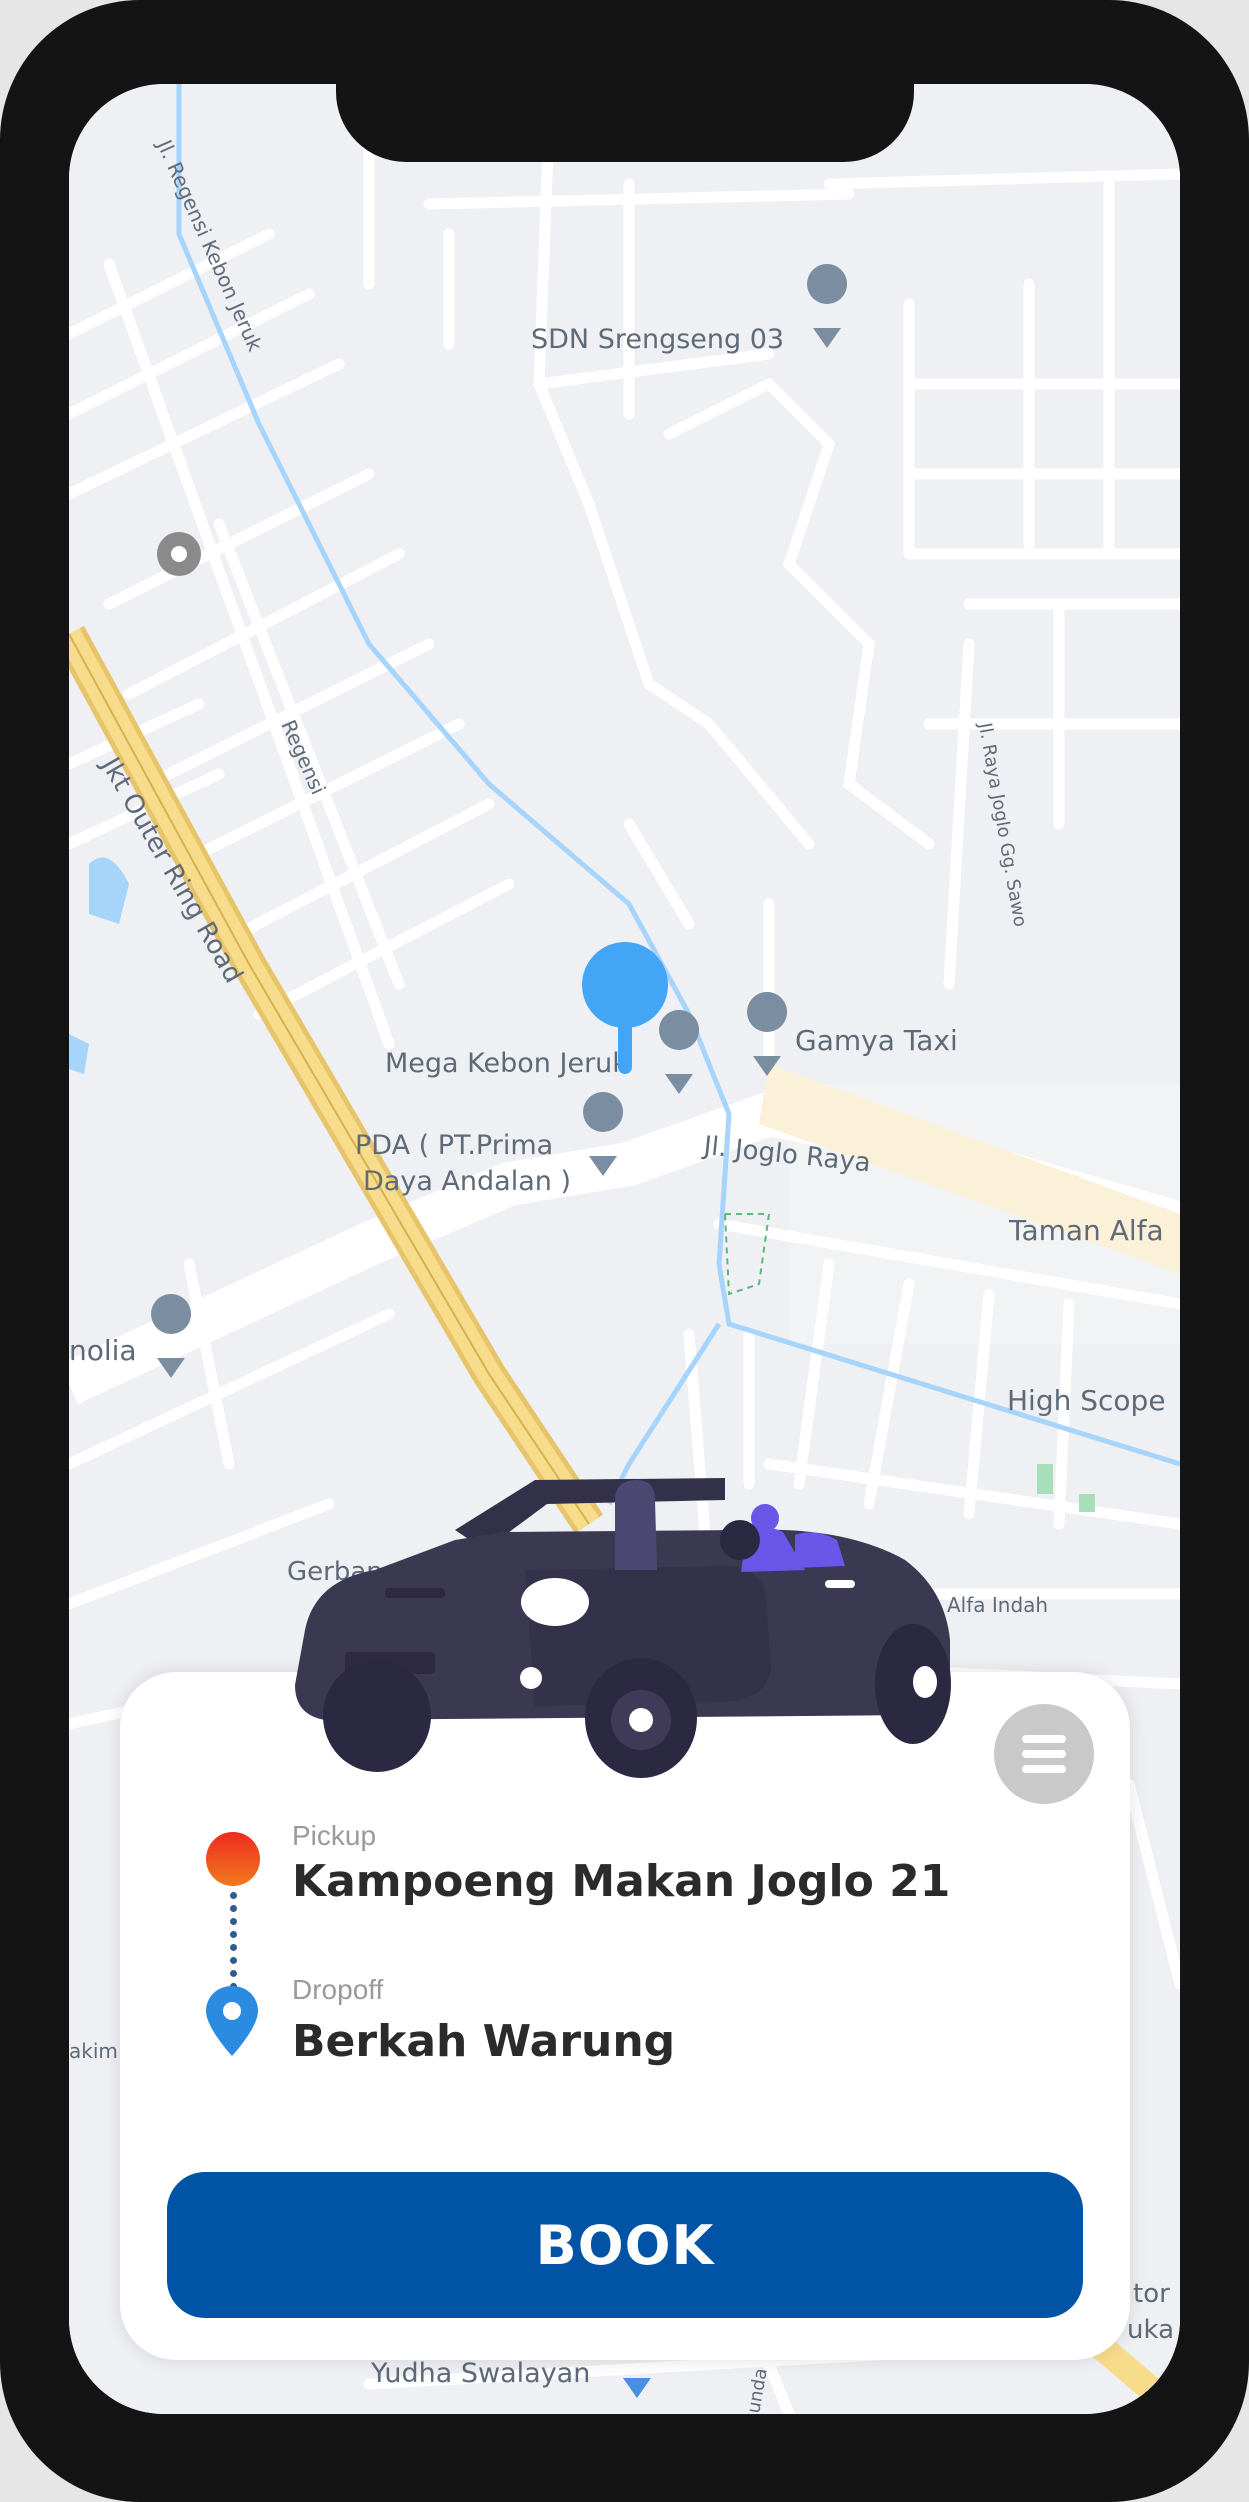  I want to click on map-label-magnolia: nolia, so click(103, 1350).